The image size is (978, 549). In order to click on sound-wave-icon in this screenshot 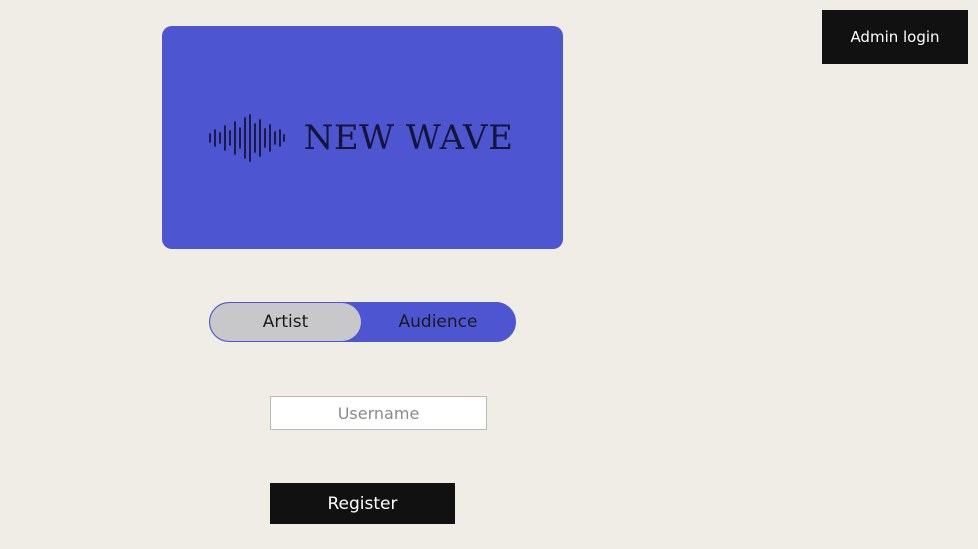, I will do `click(246, 137)`.